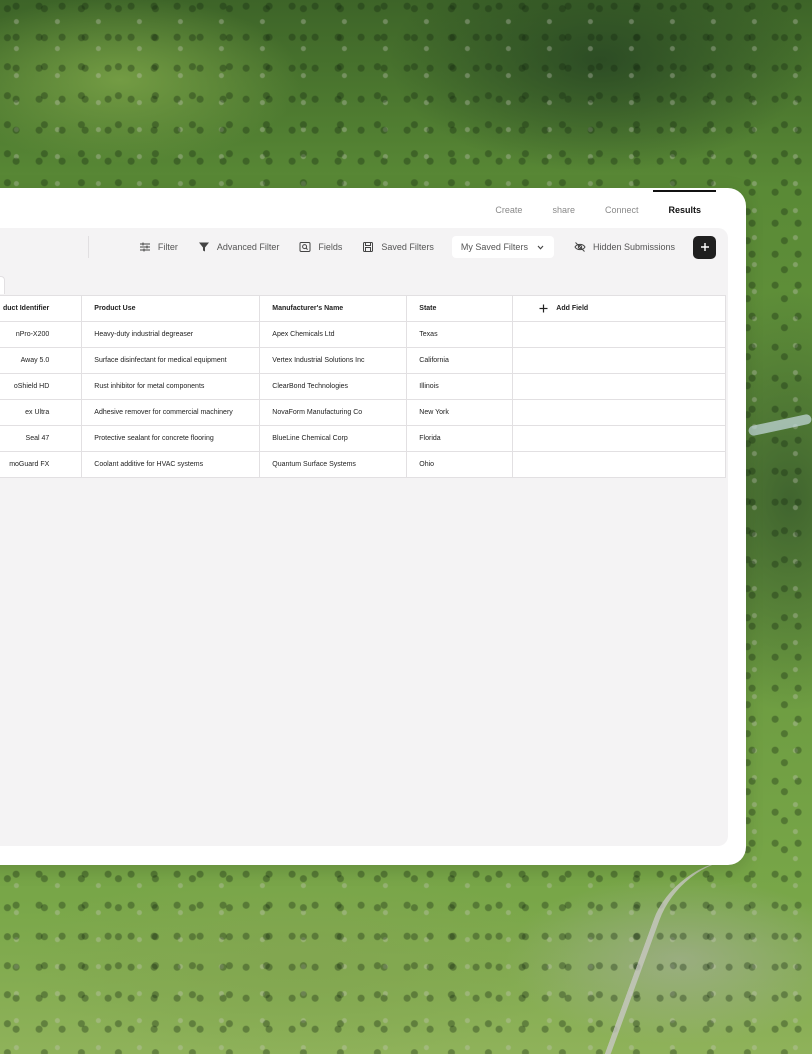 The width and height of the screenshot is (812, 1054). Describe the element at coordinates (171, 308) in the screenshot. I see `column-header: Product Use` at that location.